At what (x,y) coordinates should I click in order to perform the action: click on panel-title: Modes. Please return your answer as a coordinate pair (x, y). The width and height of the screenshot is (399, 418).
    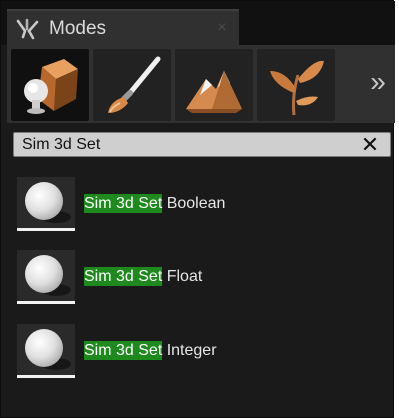
    Looking at the image, I should click on (78, 28).